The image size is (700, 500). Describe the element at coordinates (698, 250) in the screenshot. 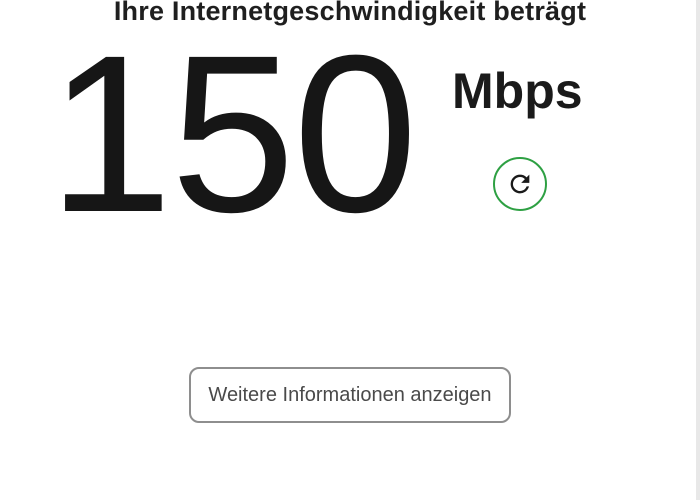

I see `panel-divider` at that location.